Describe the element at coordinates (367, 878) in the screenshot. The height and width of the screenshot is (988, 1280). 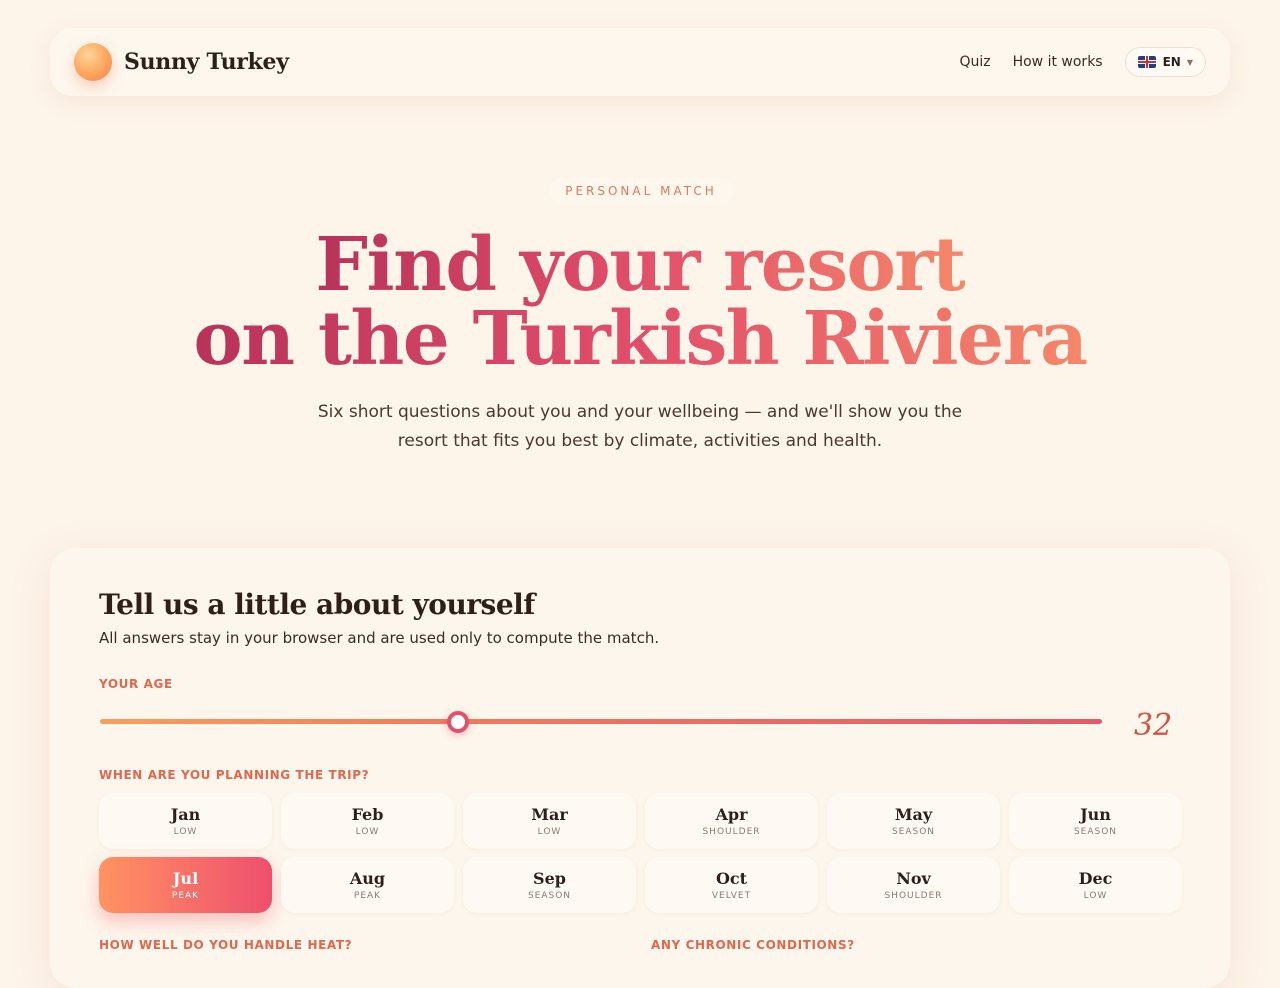
I see `month-name: Aug` at that location.